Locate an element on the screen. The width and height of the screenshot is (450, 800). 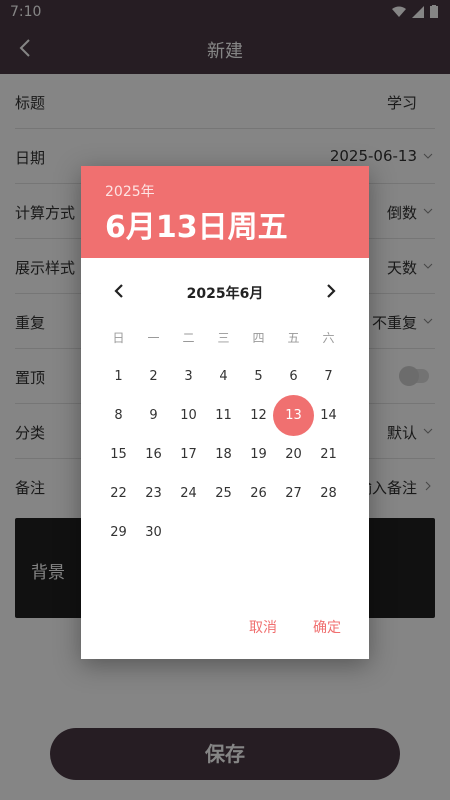
calendar-week: 15 16 17 18 19 20 21 is located at coordinates (231, 454).